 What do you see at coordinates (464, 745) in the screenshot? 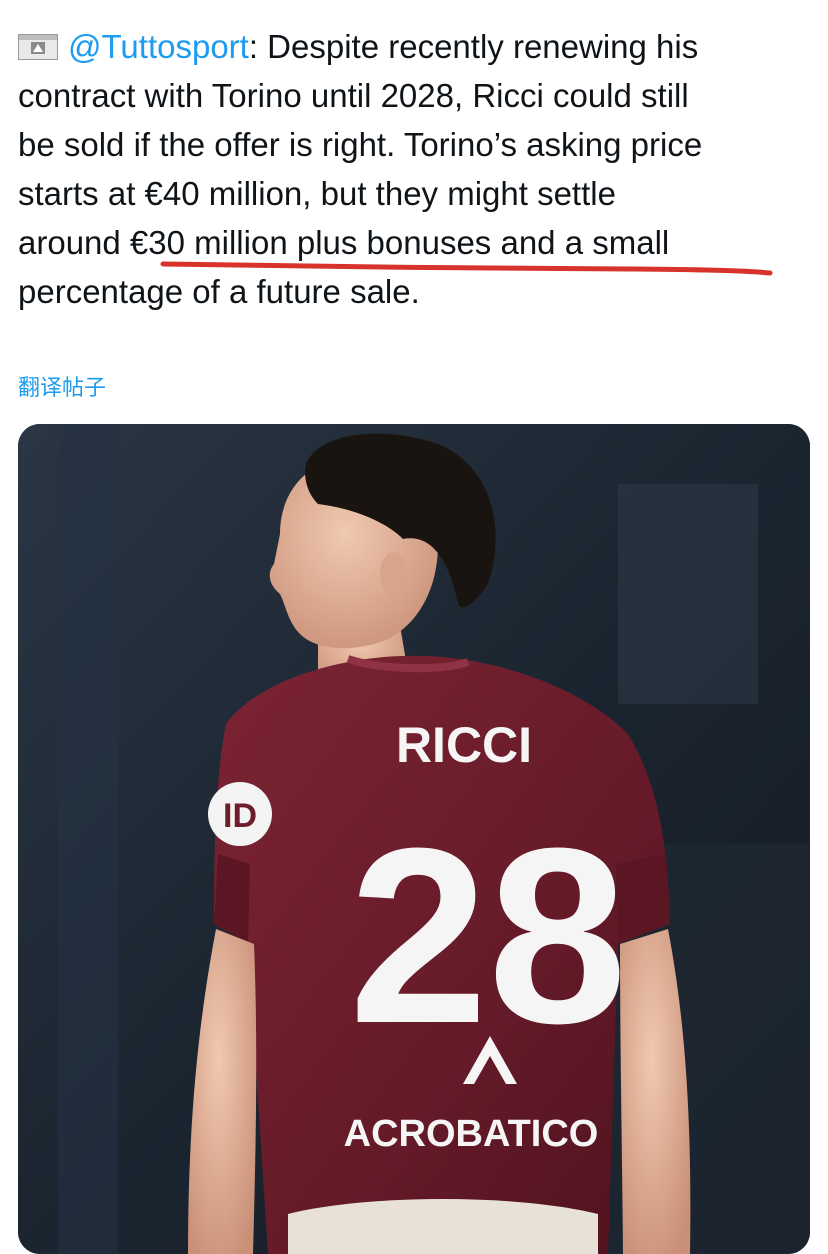
I see `shirt-name: RICCI` at bounding box center [464, 745].